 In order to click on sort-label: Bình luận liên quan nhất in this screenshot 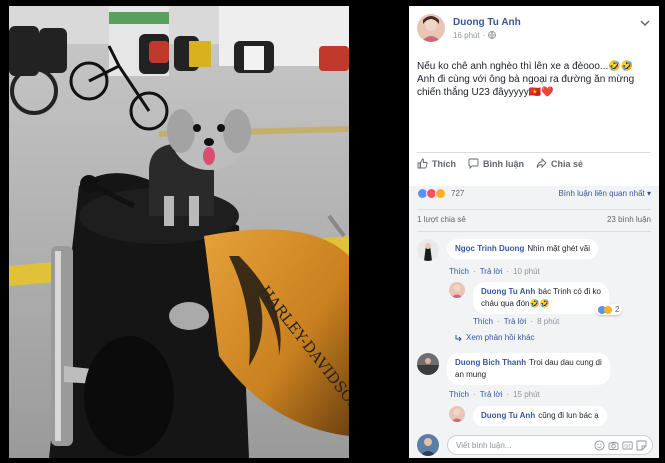, I will do `click(601, 193)`.